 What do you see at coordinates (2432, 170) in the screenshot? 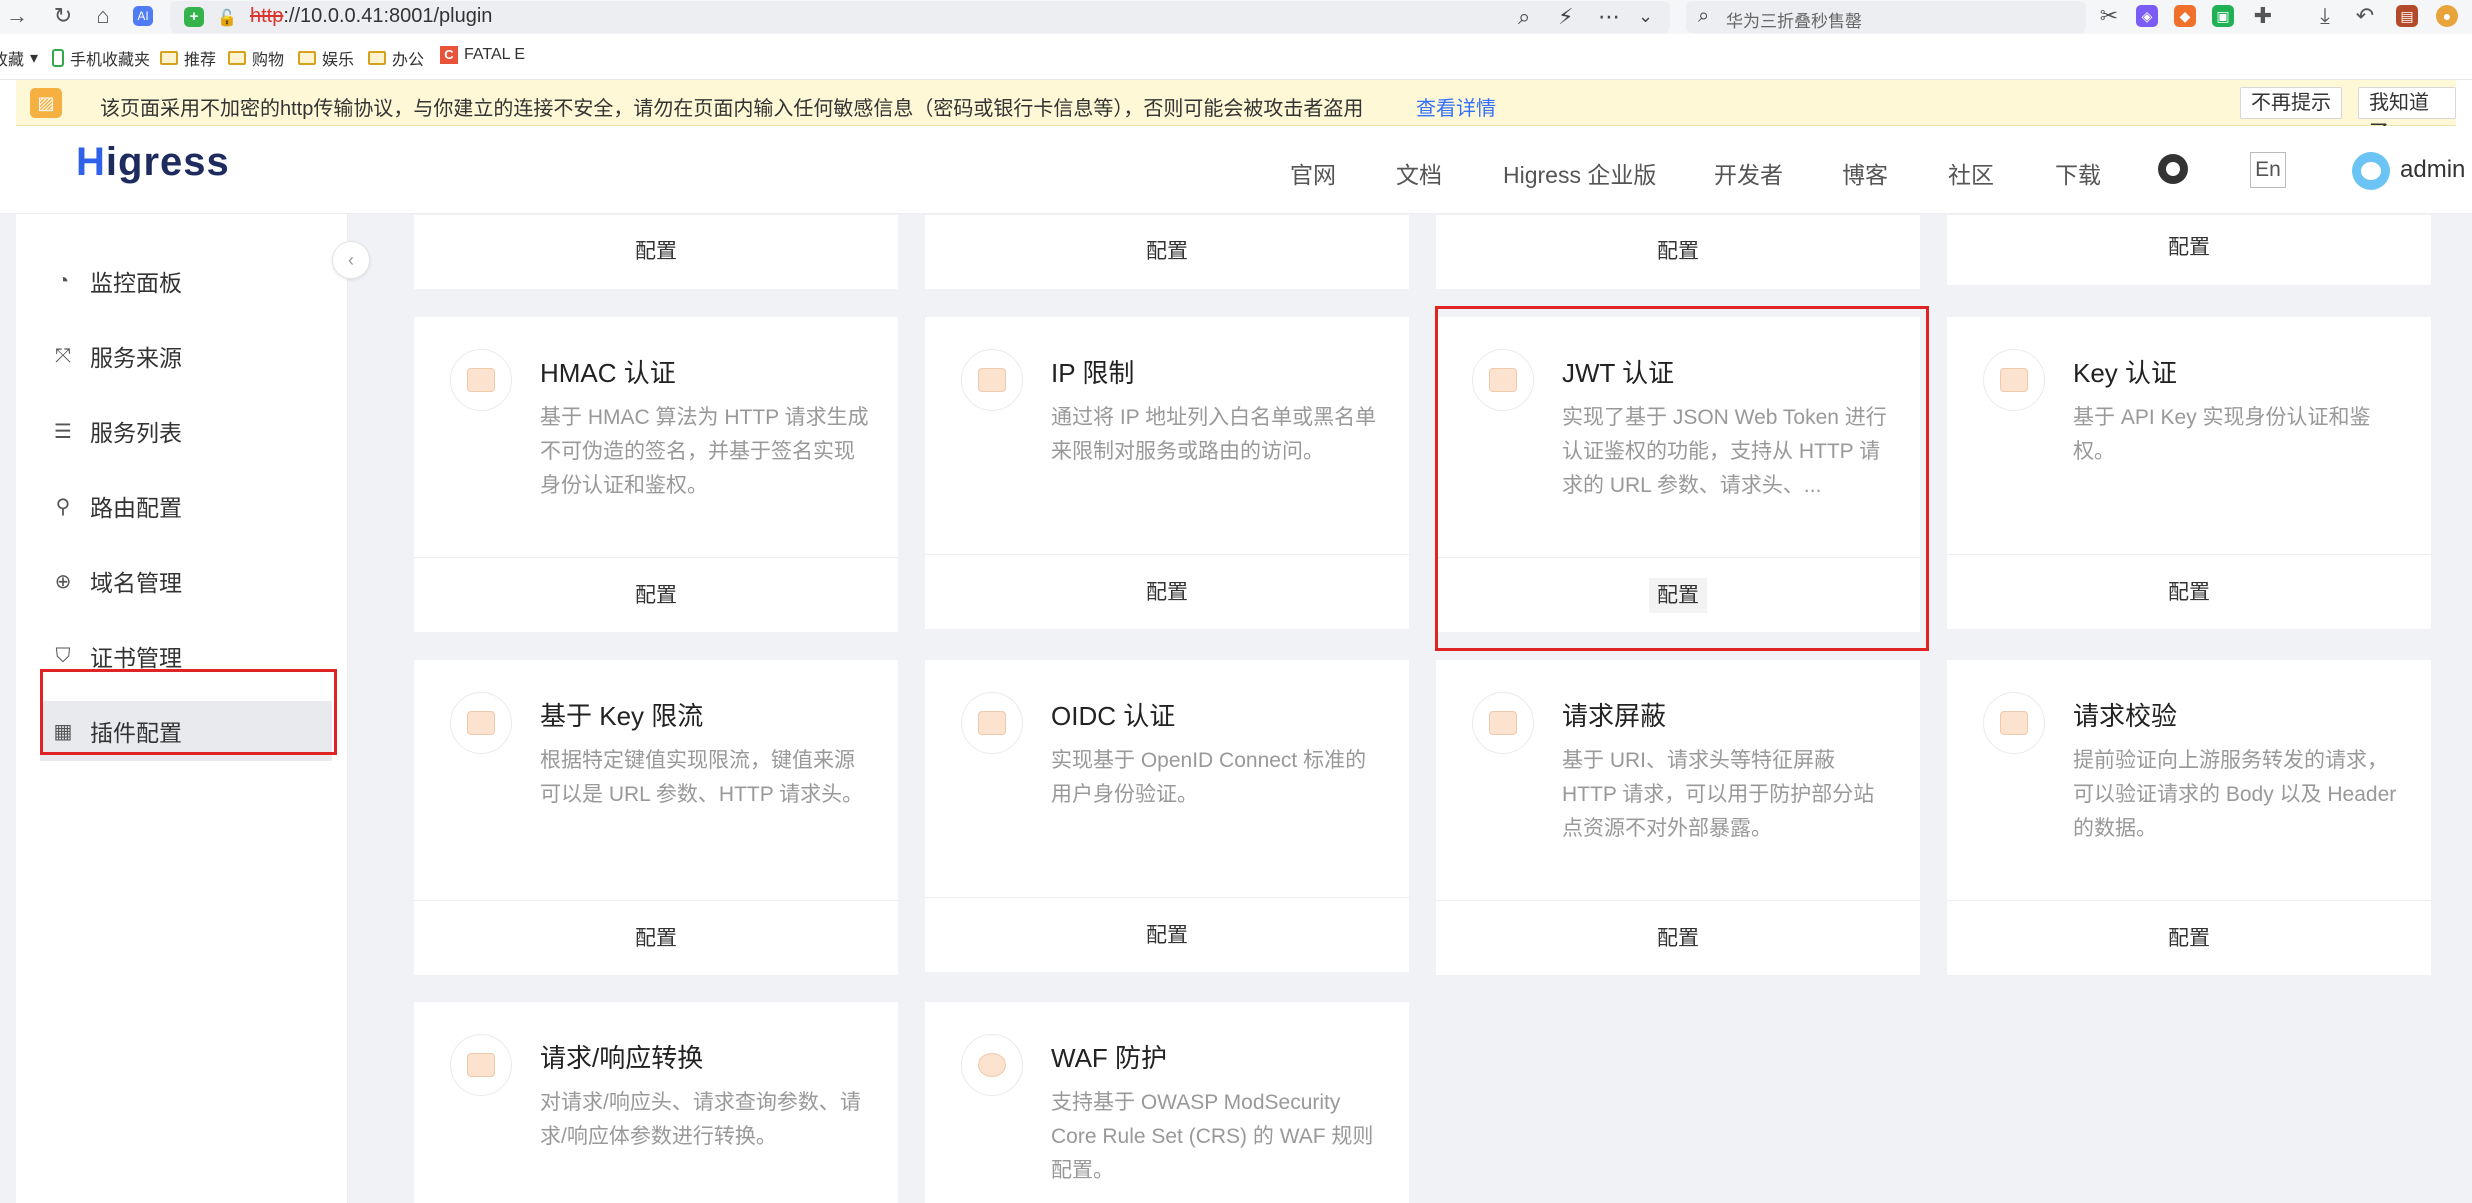
I see `username: admin` at bounding box center [2432, 170].